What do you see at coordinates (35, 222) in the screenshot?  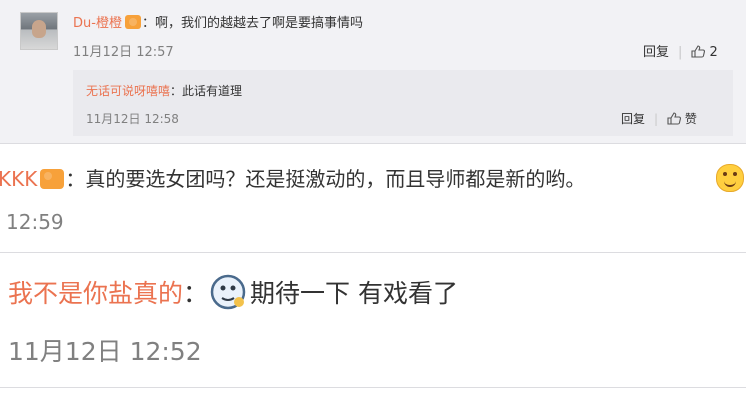 I see `comment-timestamp: 12:59` at bounding box center [35, 222].